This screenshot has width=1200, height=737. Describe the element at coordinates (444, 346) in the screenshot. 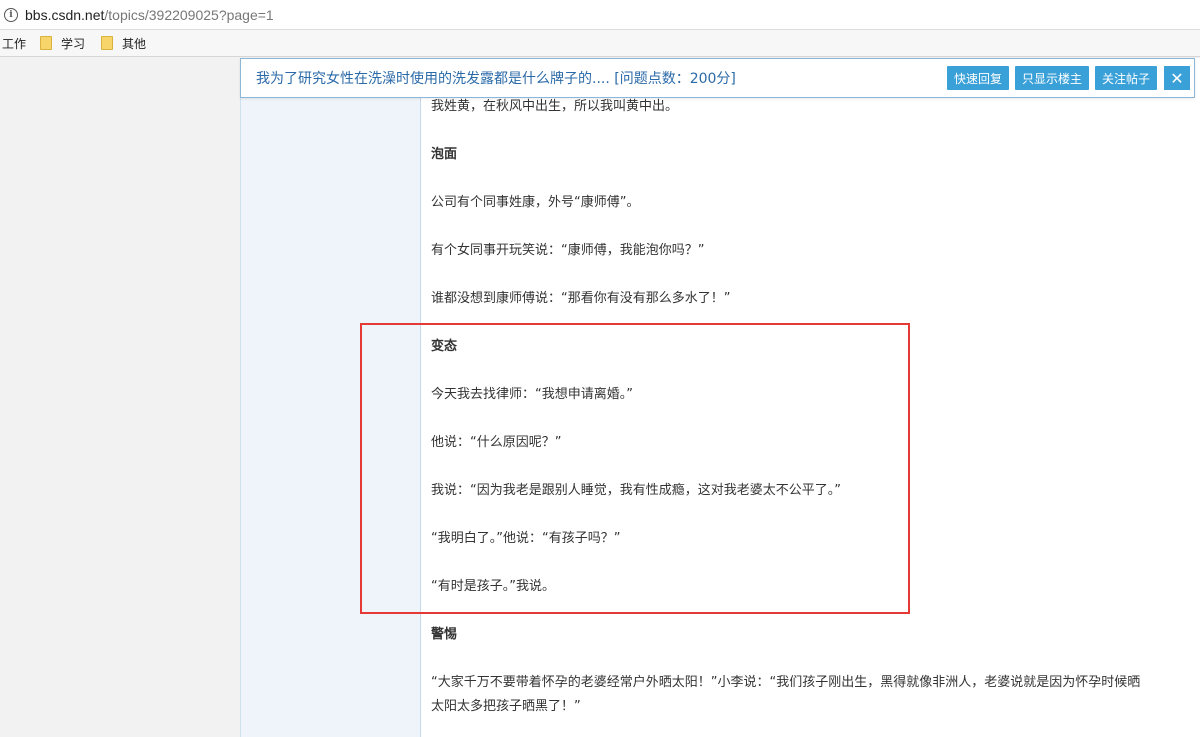

I see `section-heading: 变态` at that location.